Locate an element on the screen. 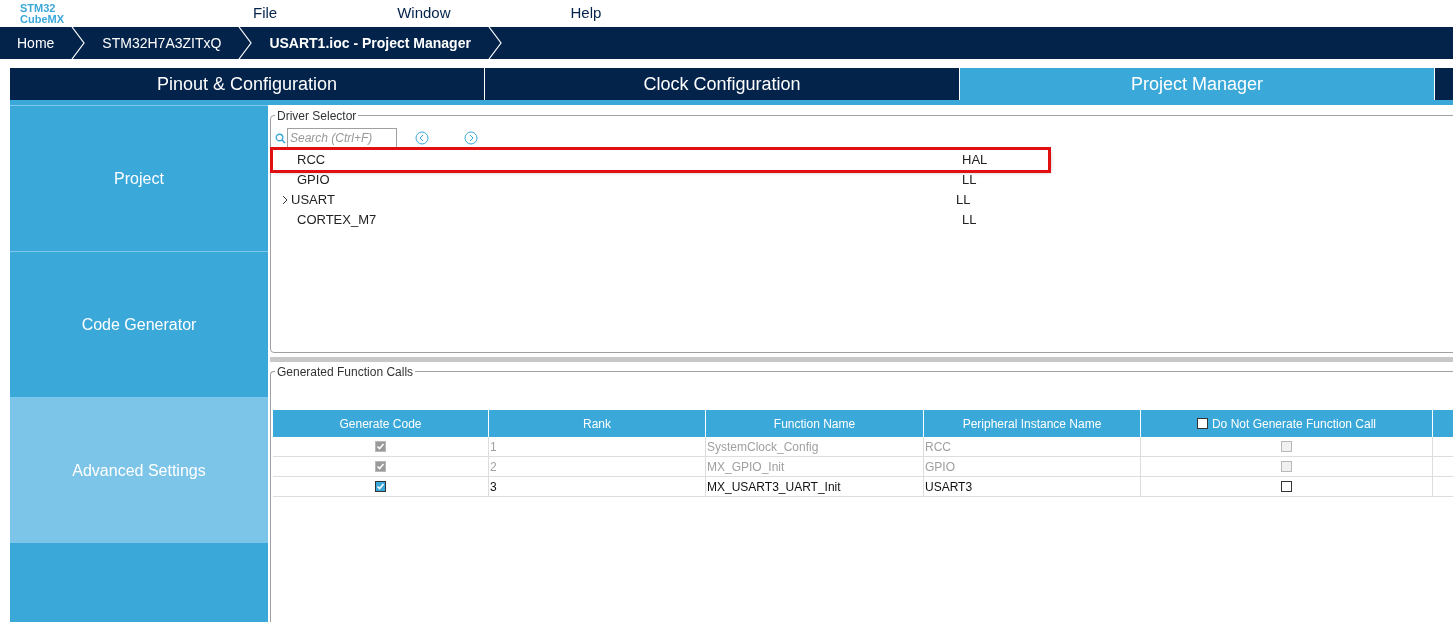 This screenshot has height=622, width=1453. menu-item: File is located at coordinates (265, 13).